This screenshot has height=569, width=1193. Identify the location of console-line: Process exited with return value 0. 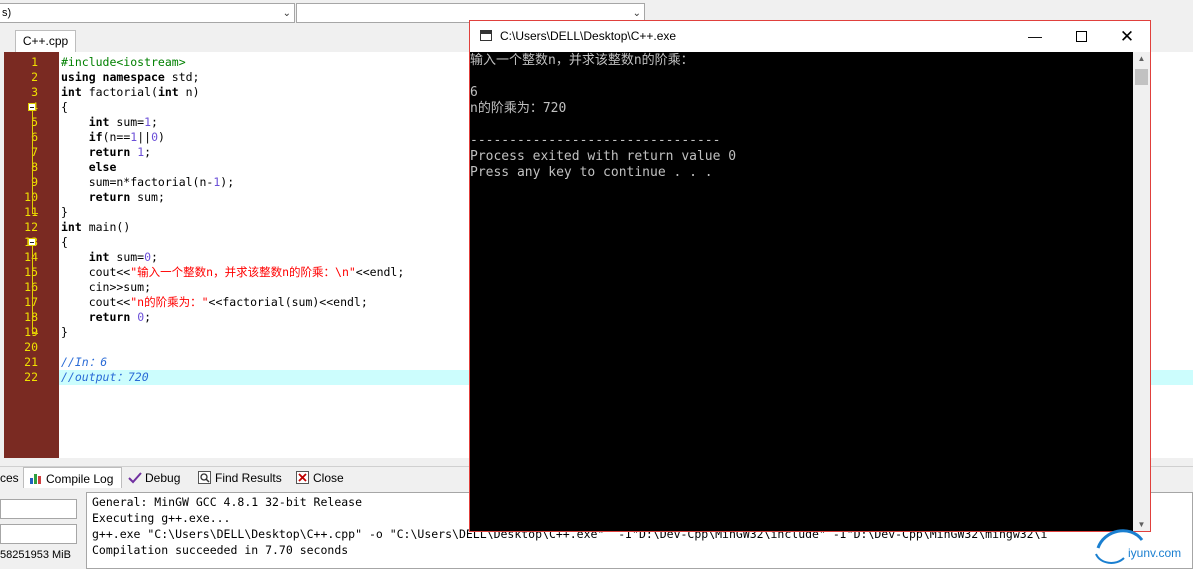
(603, 156).